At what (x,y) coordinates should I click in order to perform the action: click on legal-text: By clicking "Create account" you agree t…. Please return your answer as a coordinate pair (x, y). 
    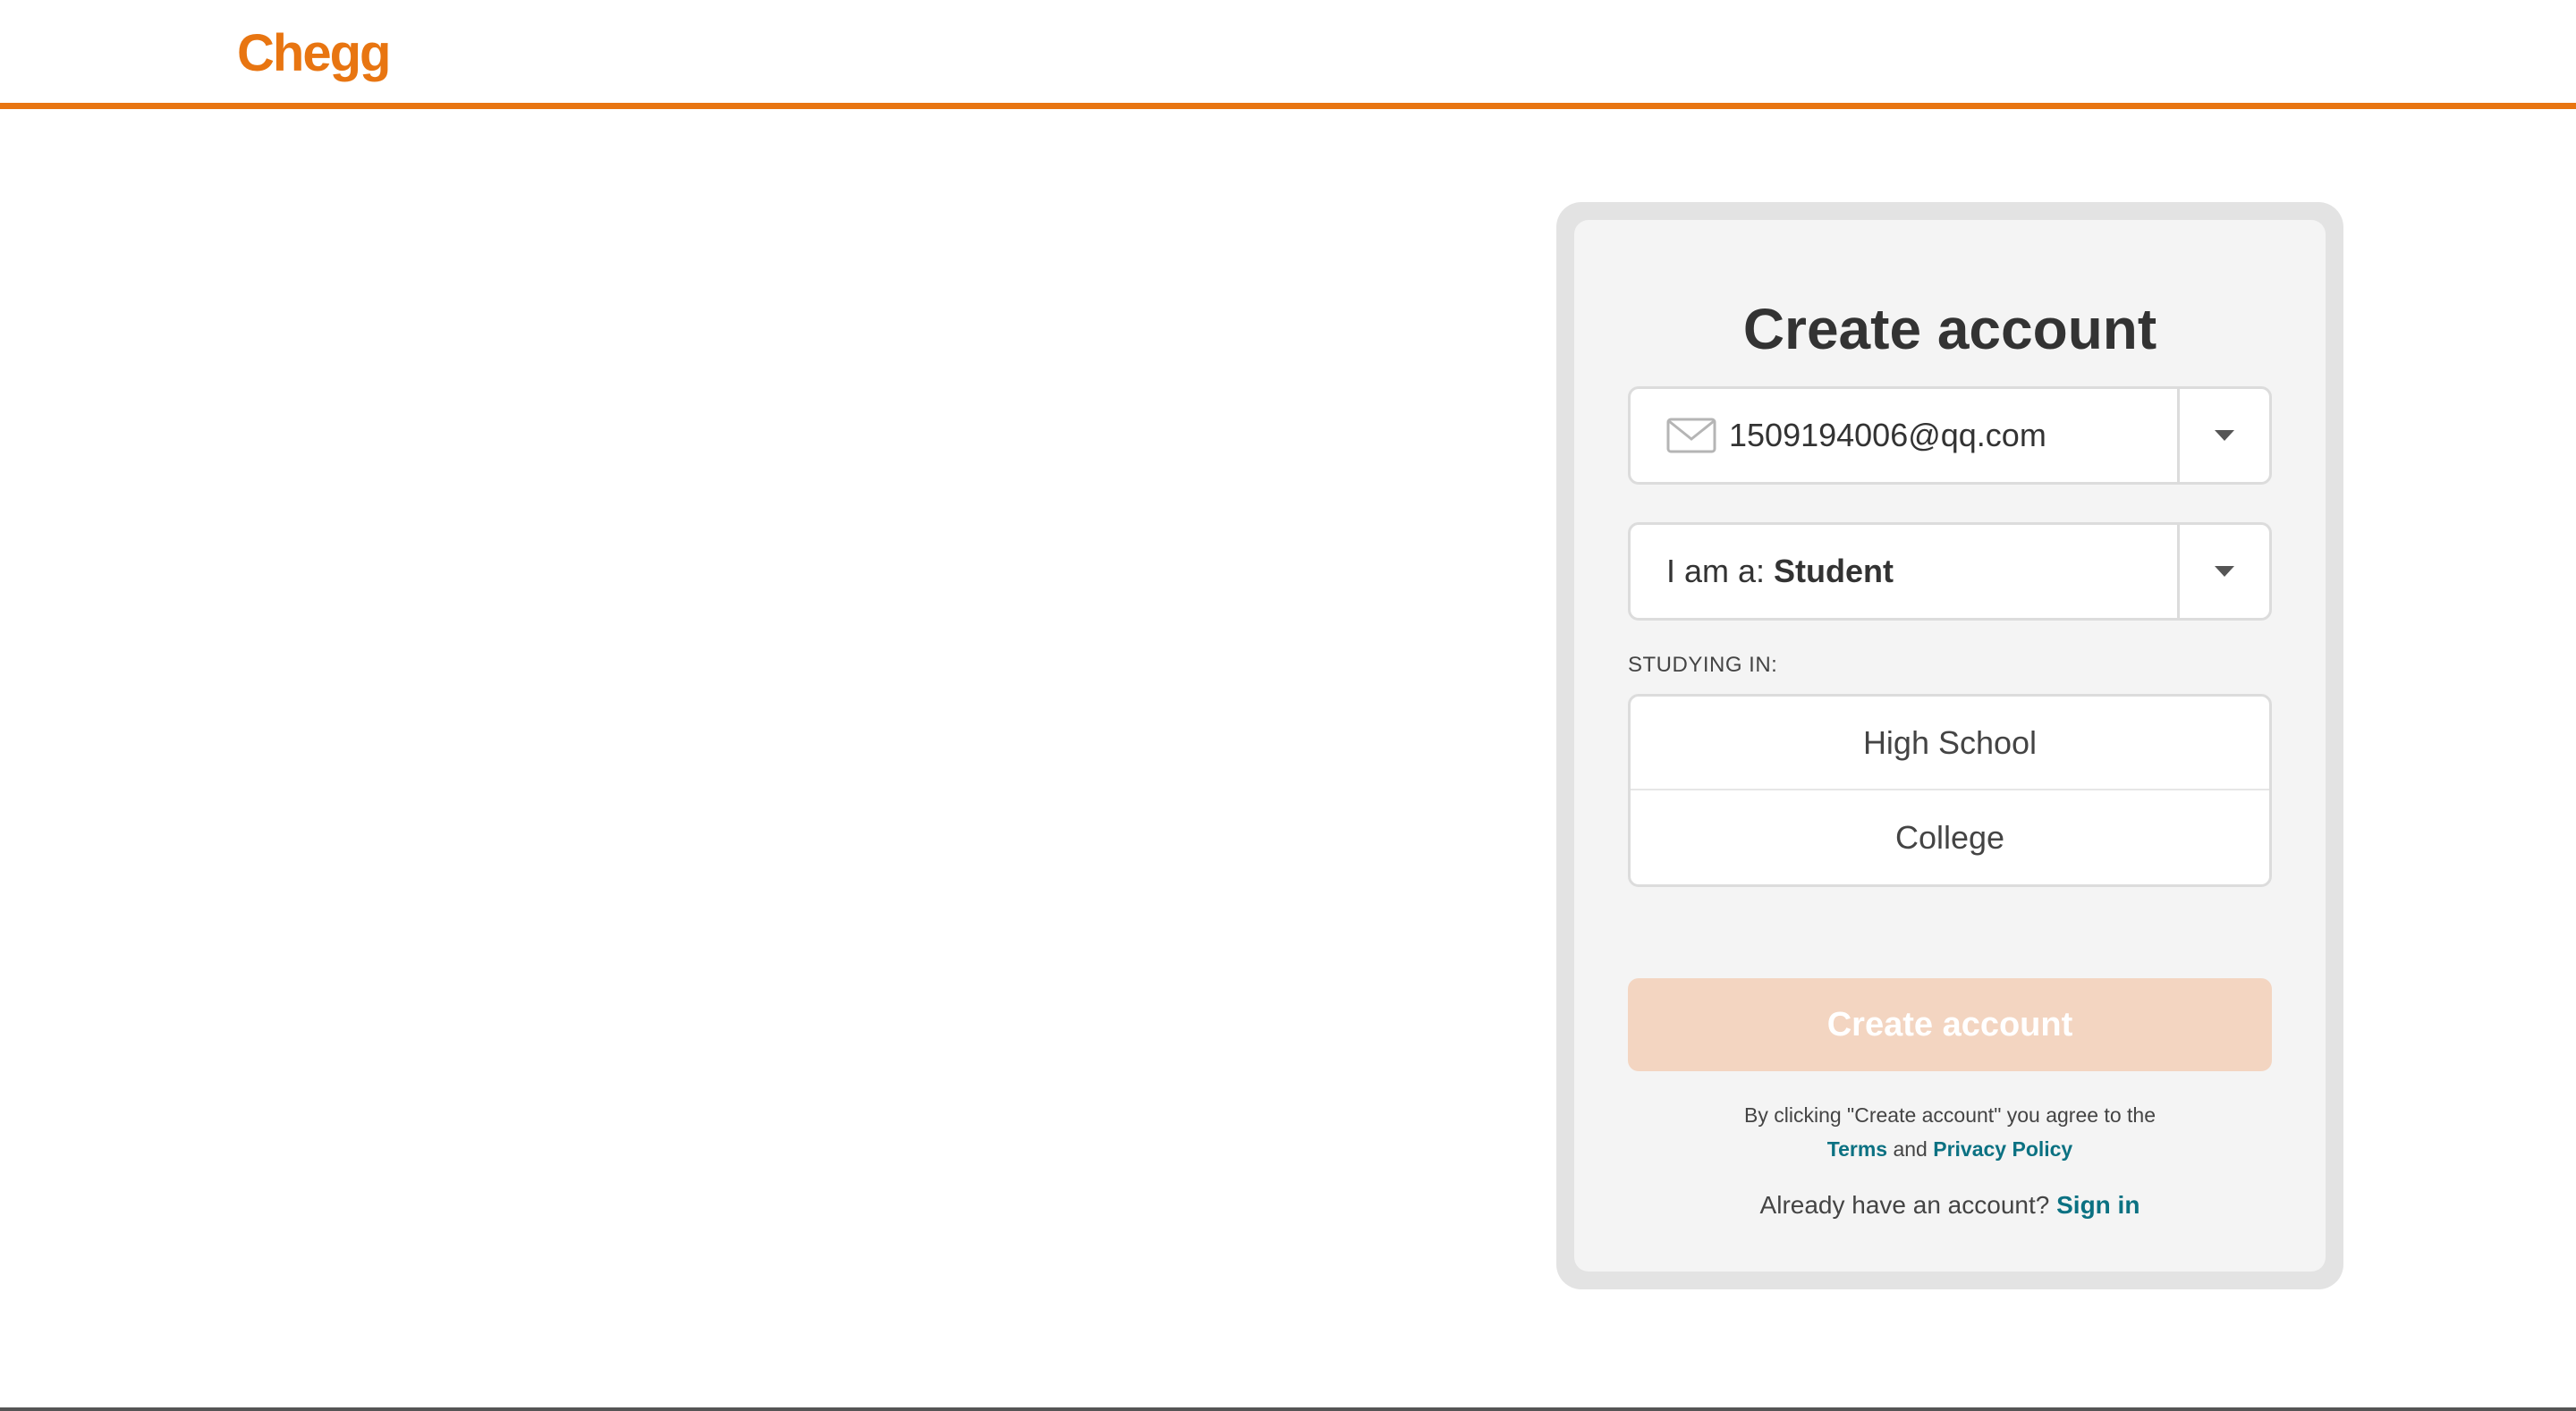
    Looking at the image, I should click on (1950, 1115).